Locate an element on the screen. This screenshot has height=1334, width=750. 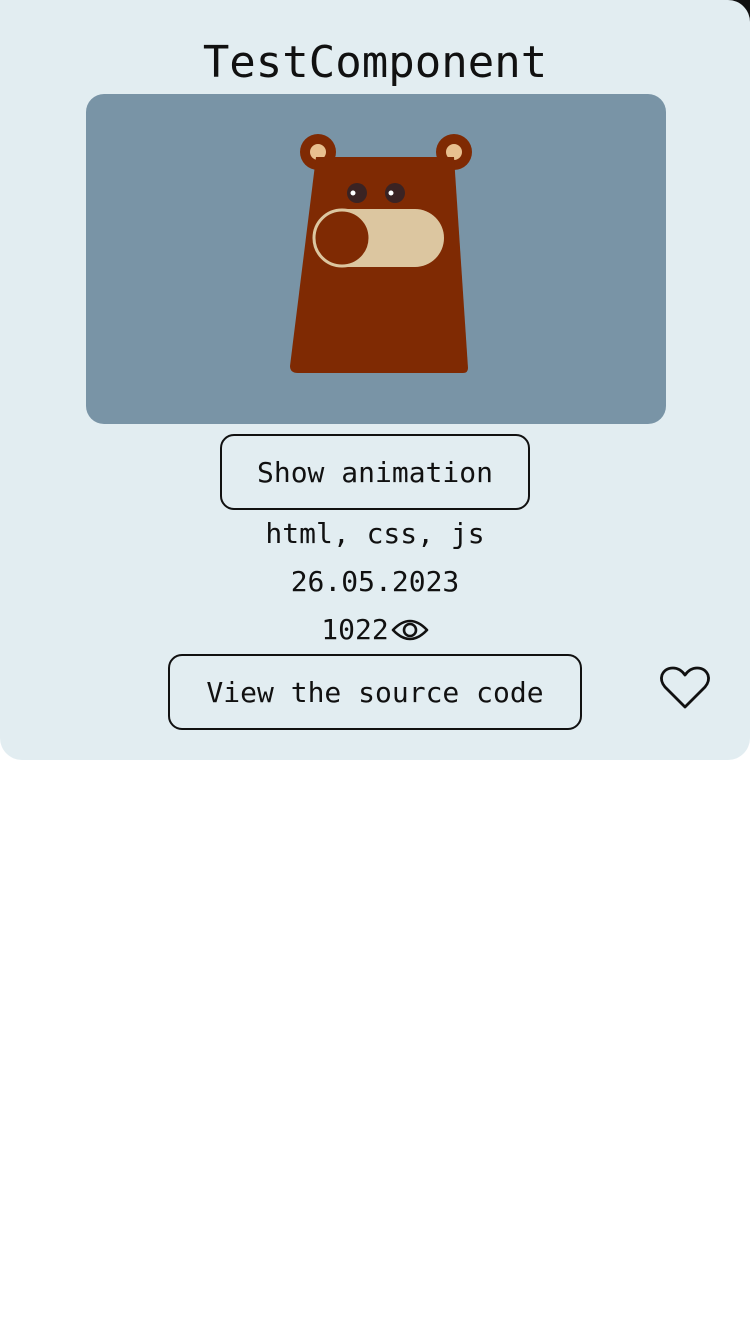
bear-right-eye is located at coordinates (395, 193).